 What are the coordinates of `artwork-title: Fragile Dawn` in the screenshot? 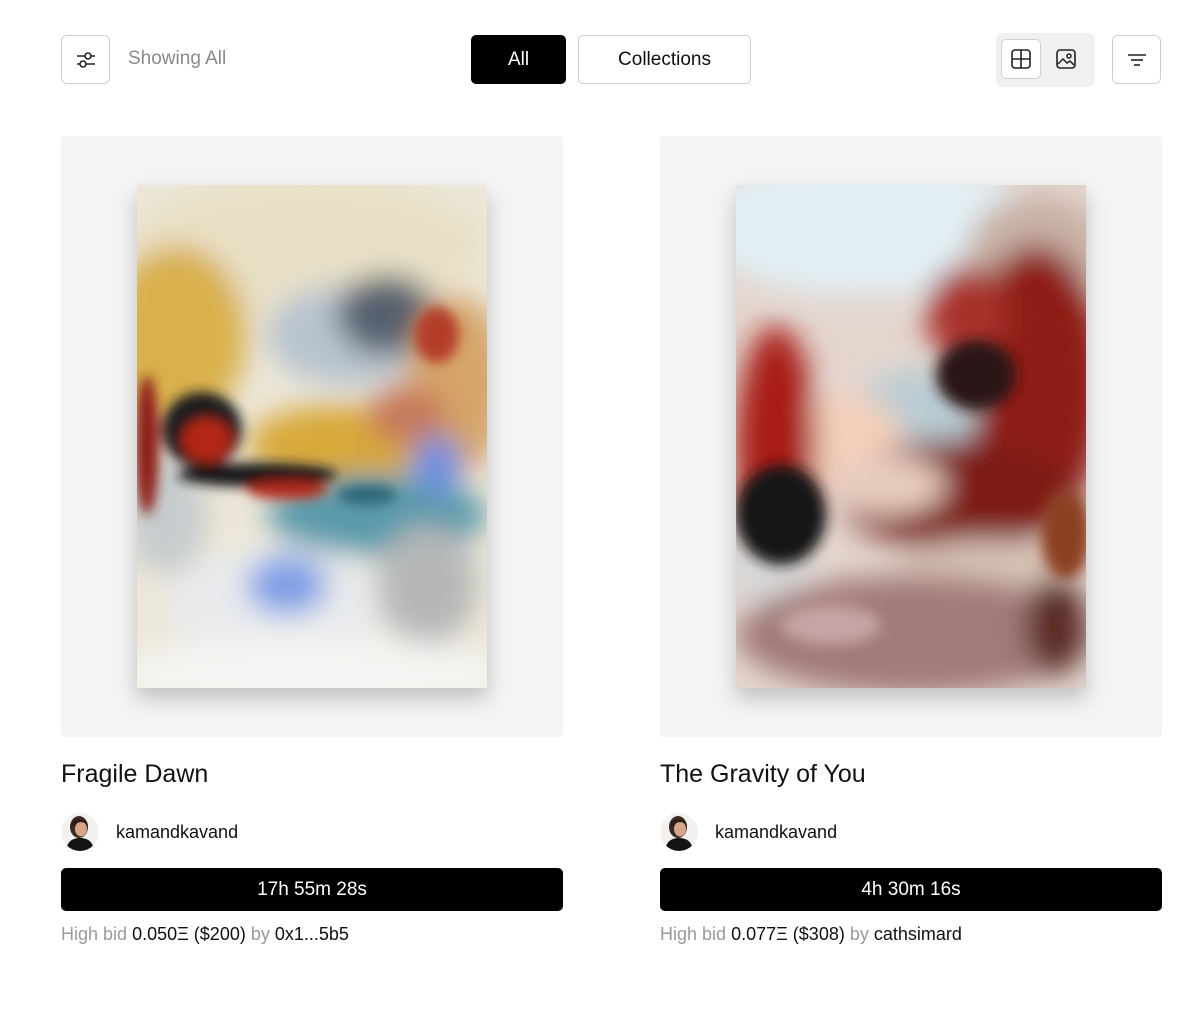 It's located at (312, 774).